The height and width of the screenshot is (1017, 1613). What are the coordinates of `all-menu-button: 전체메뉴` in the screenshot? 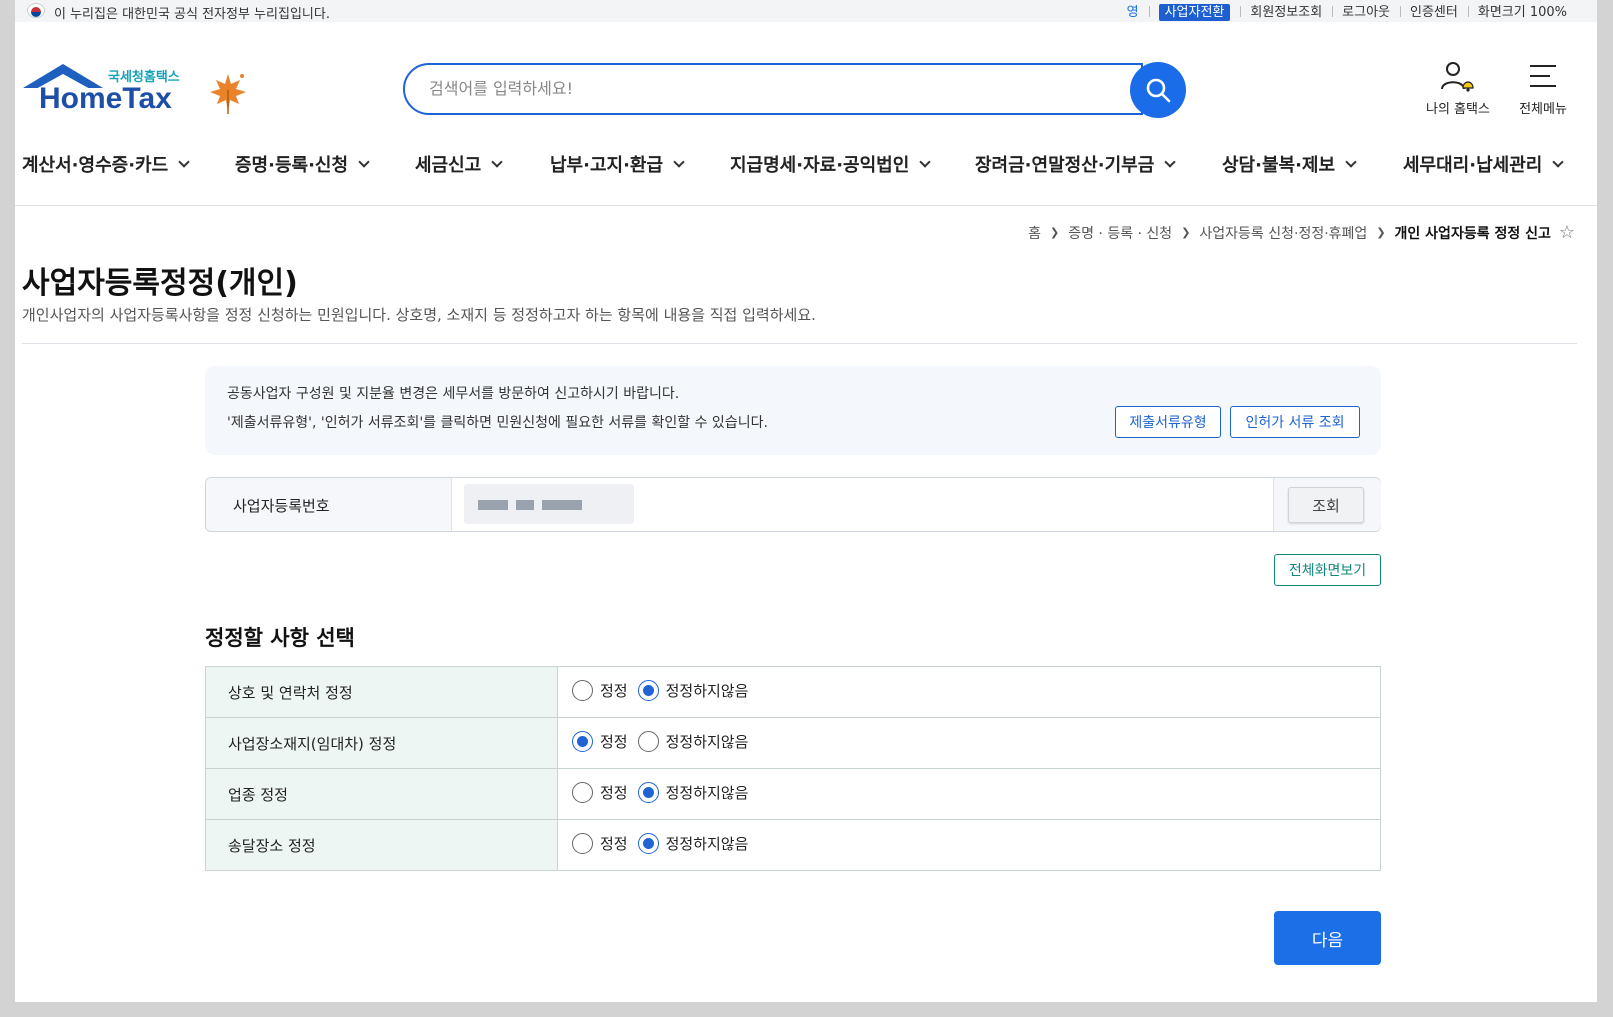 It's located at (1543, 88).